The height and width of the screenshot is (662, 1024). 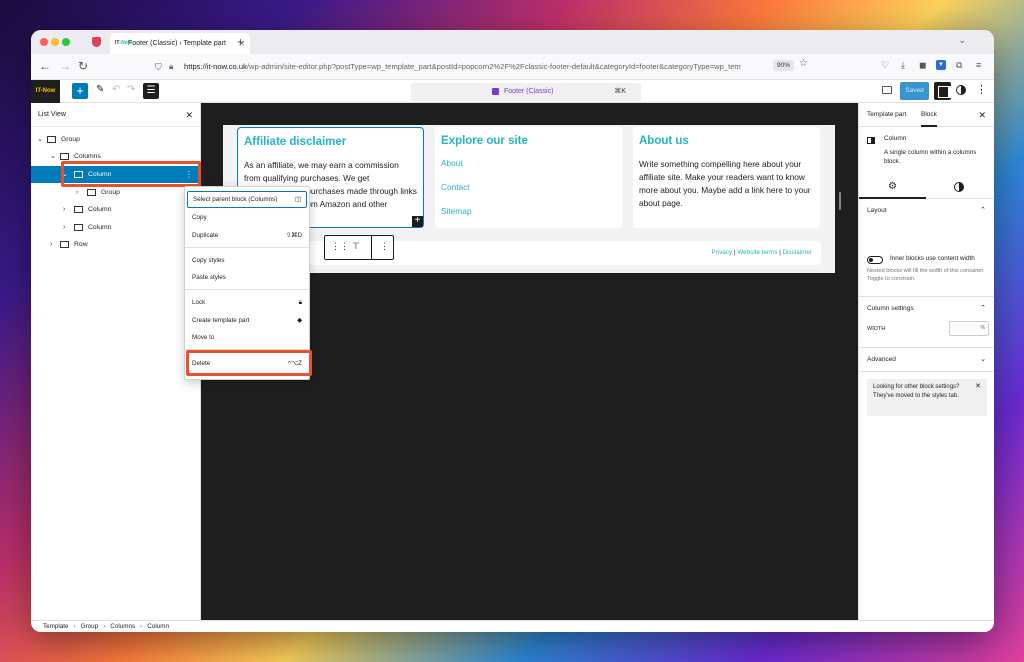 I want to click on link-disclaimer: Disclaimer, so click(x=797, y=252).